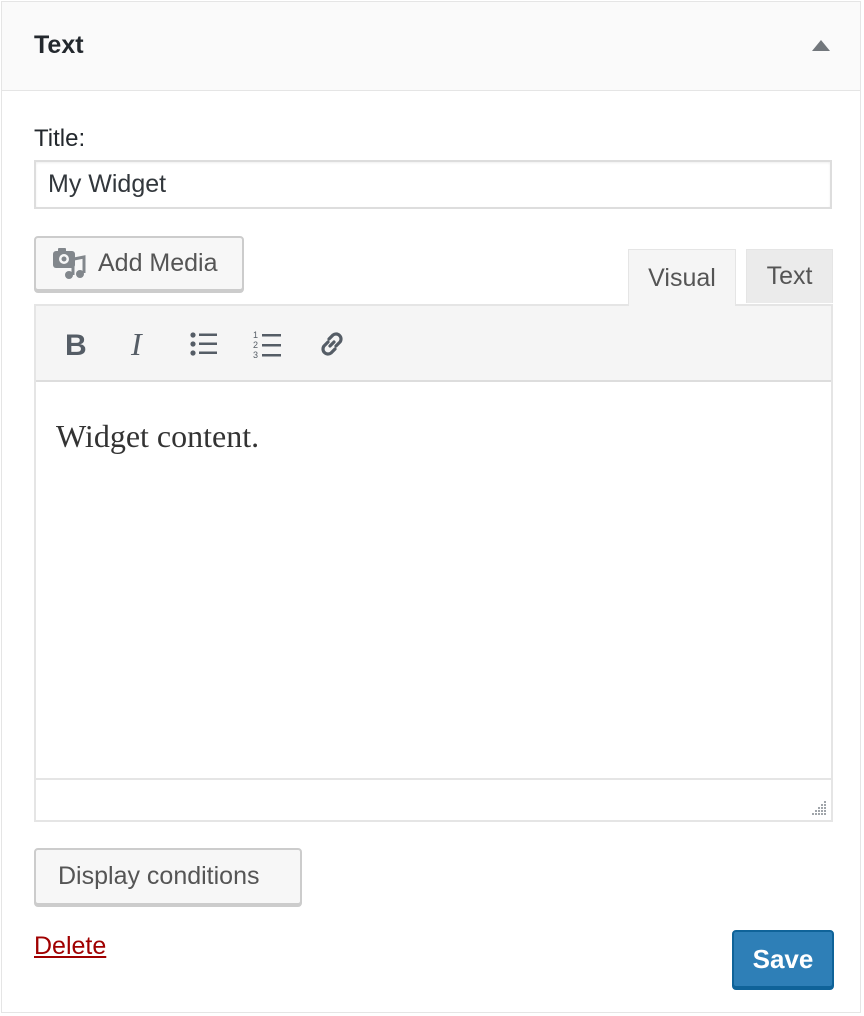  I want to click on svg-text: 2, so click(255, 345).